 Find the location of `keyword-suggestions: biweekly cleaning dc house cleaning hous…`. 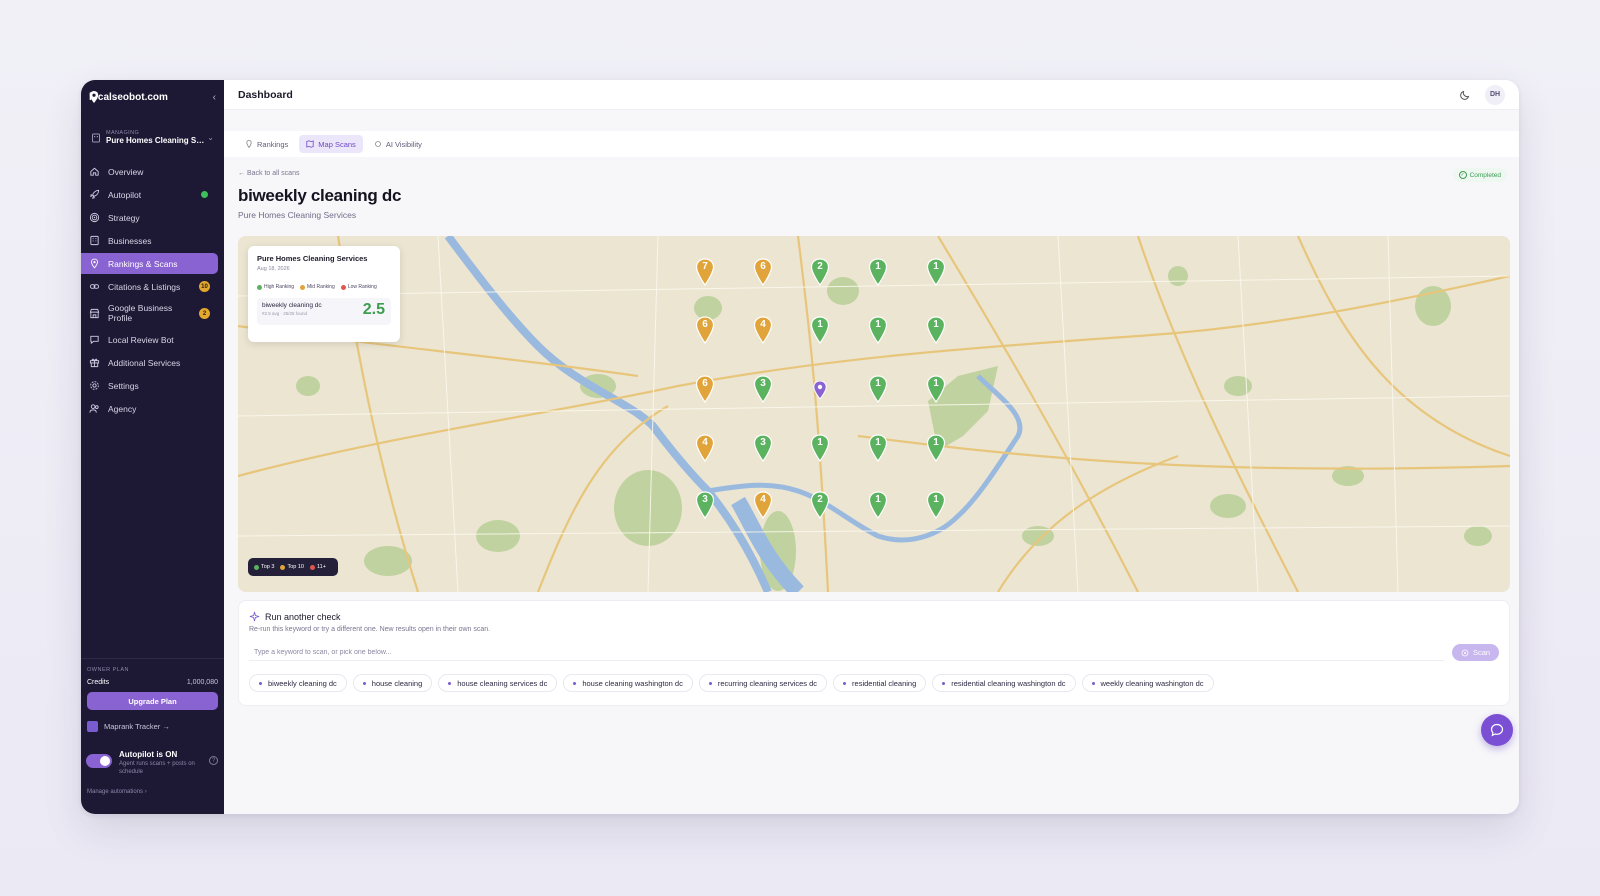

keyword-suggestions: biweekly cleaning dc house cleaning hous… is located at coordinates (874, 683).